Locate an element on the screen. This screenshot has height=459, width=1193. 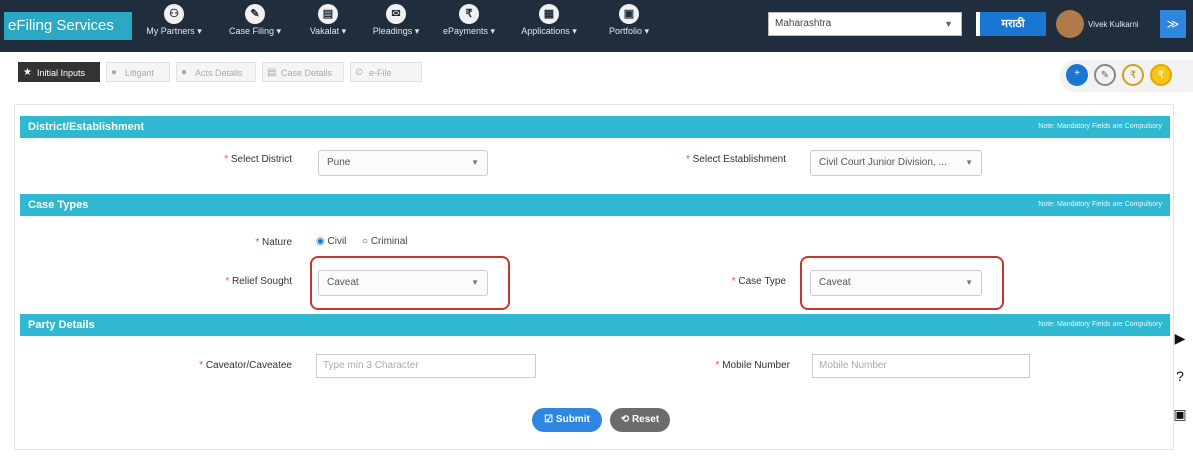
tab-label: Litigant is located at coordinates (140, 73).